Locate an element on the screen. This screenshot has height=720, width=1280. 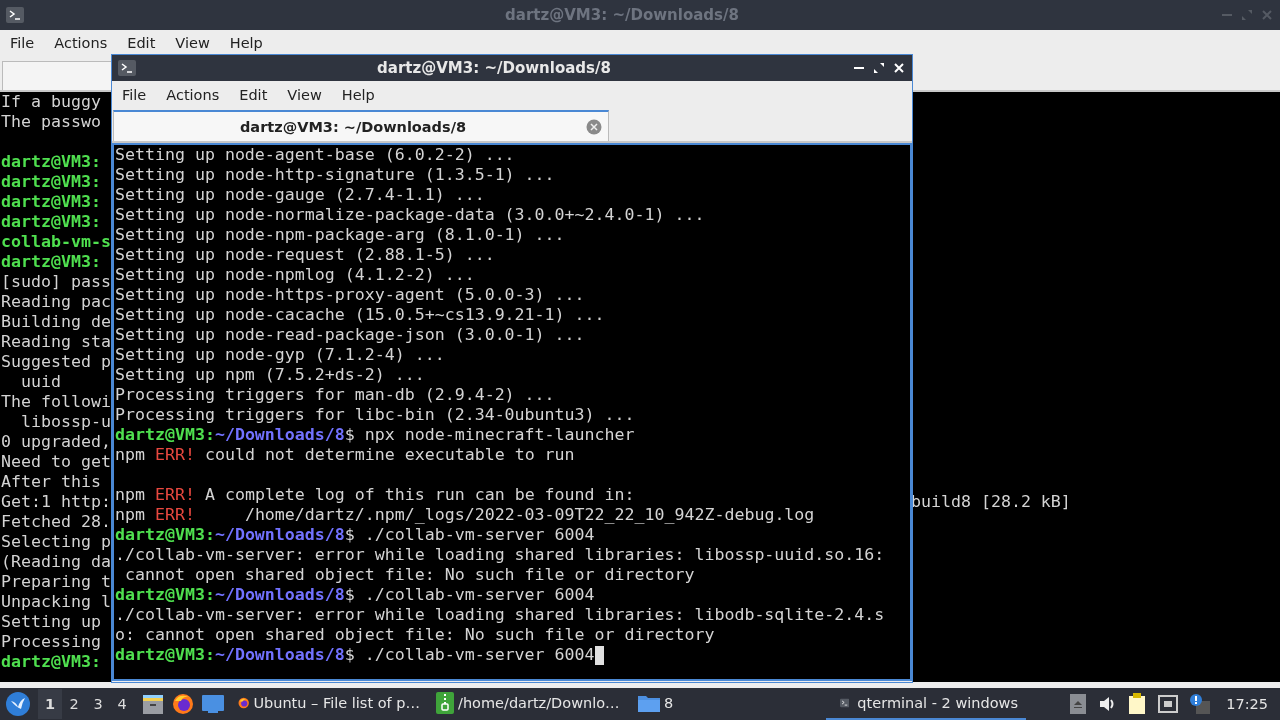
terminal-line: uuid is located at coordinates (40, 382).